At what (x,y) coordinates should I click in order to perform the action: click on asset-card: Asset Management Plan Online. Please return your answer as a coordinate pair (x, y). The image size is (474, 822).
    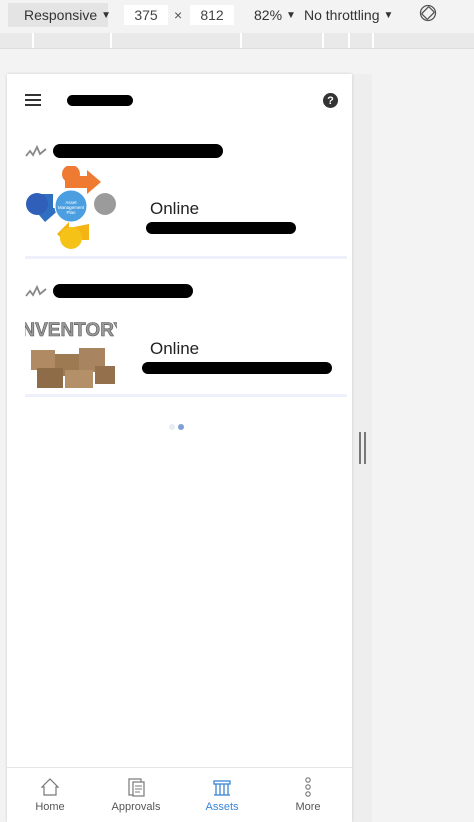
    Looking at the image, I should click on (186, 212).